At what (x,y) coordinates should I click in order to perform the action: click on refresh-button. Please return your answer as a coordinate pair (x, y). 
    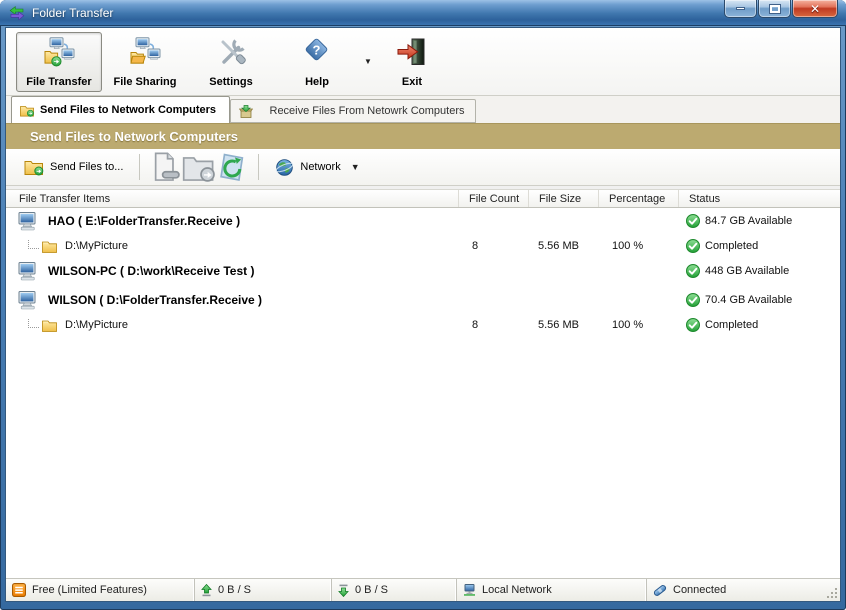
    Looking at the image, I should click on (233, 167).